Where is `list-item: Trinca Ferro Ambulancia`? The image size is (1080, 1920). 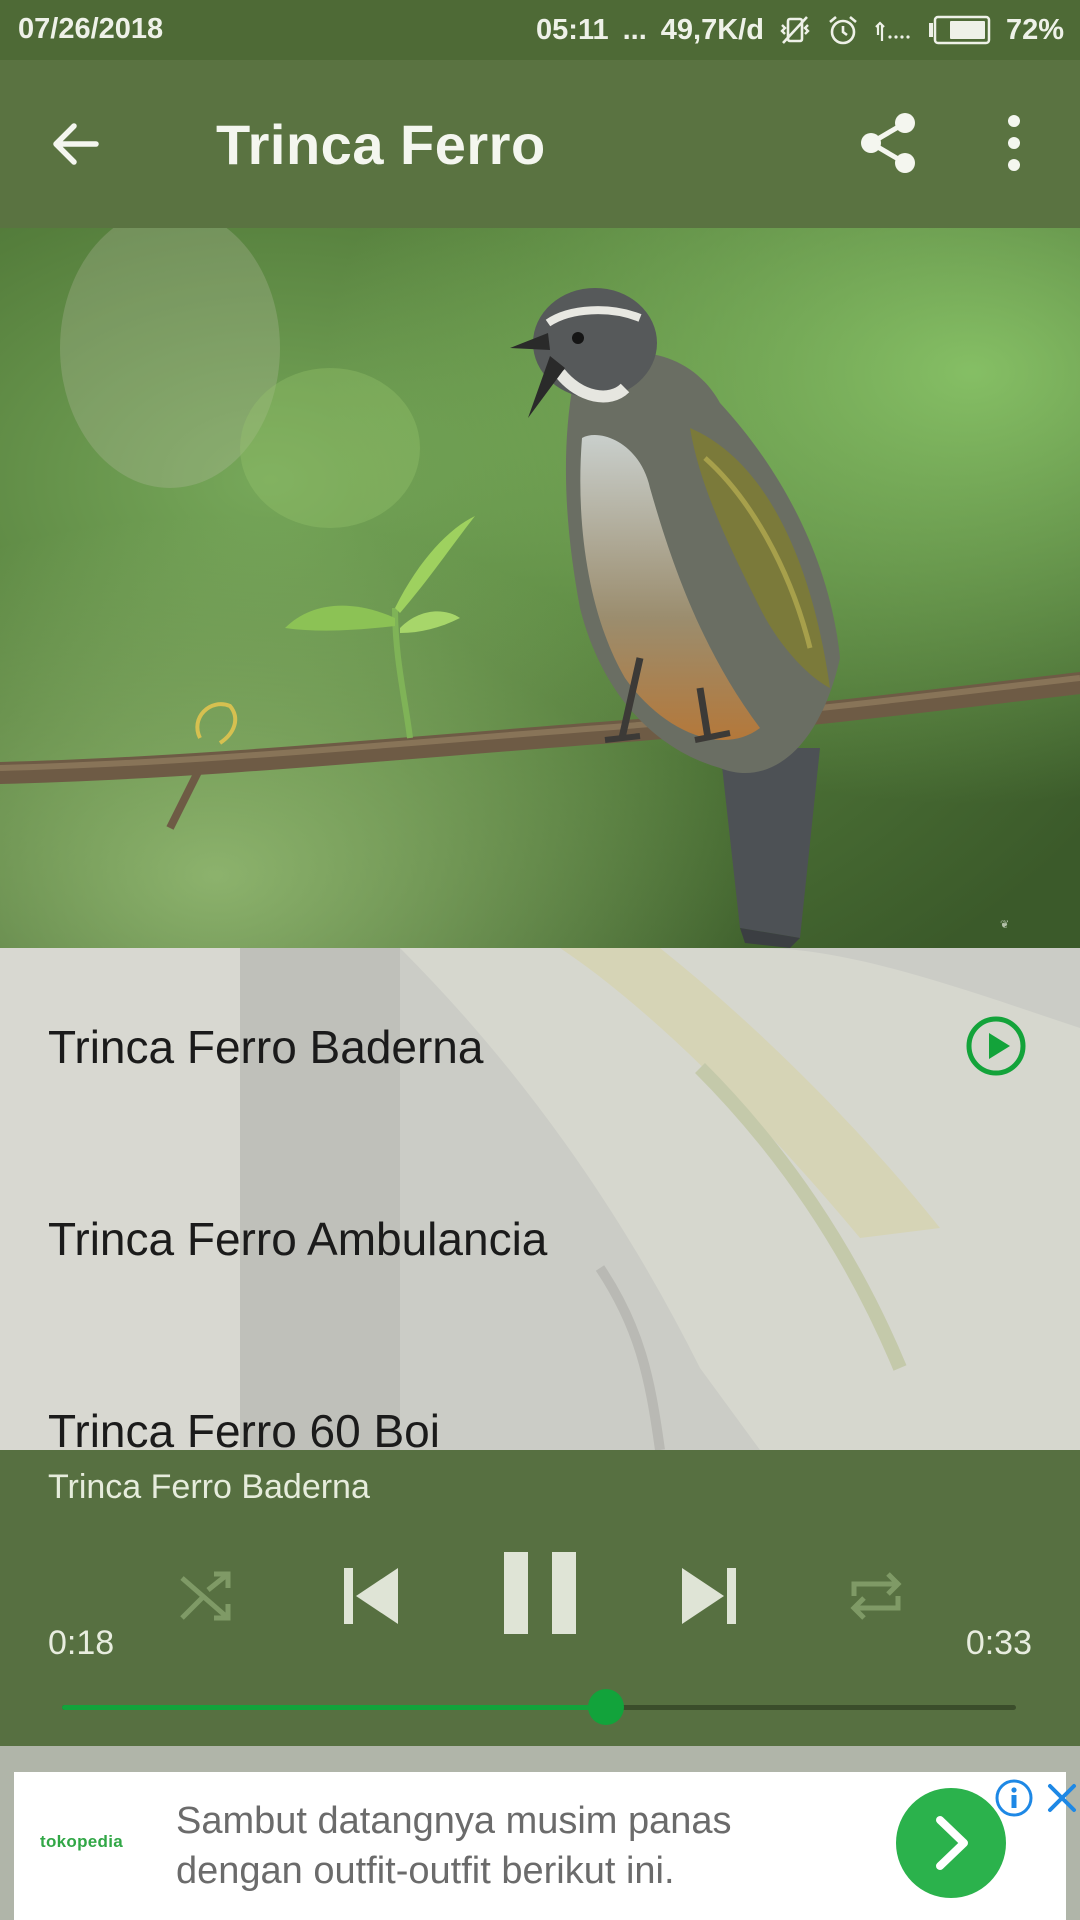 list-item: Trinca Ferro Ambulancia is located at coordinates (540, 1181).